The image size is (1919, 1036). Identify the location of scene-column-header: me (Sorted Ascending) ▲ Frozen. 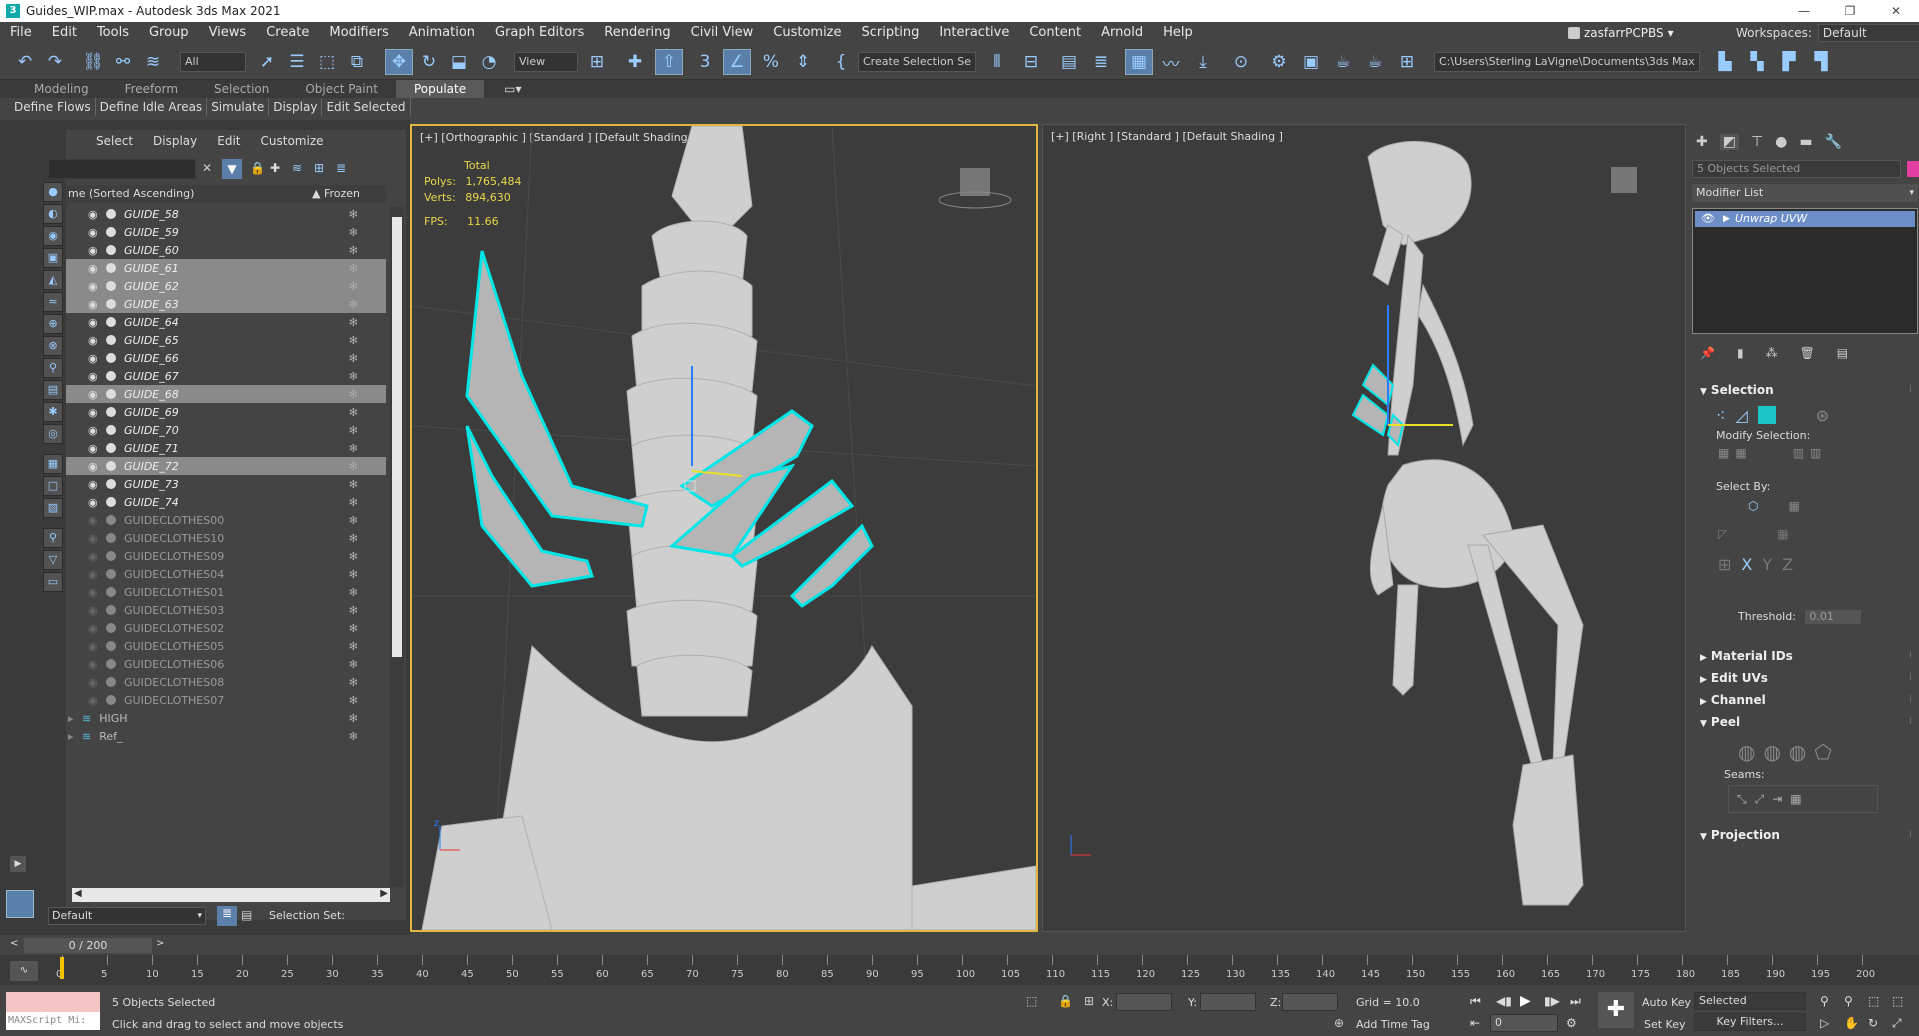
(226, 194).